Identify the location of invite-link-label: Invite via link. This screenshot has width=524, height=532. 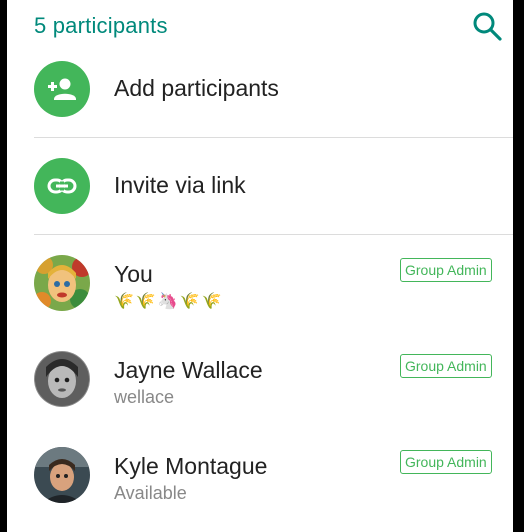
(180, 185).